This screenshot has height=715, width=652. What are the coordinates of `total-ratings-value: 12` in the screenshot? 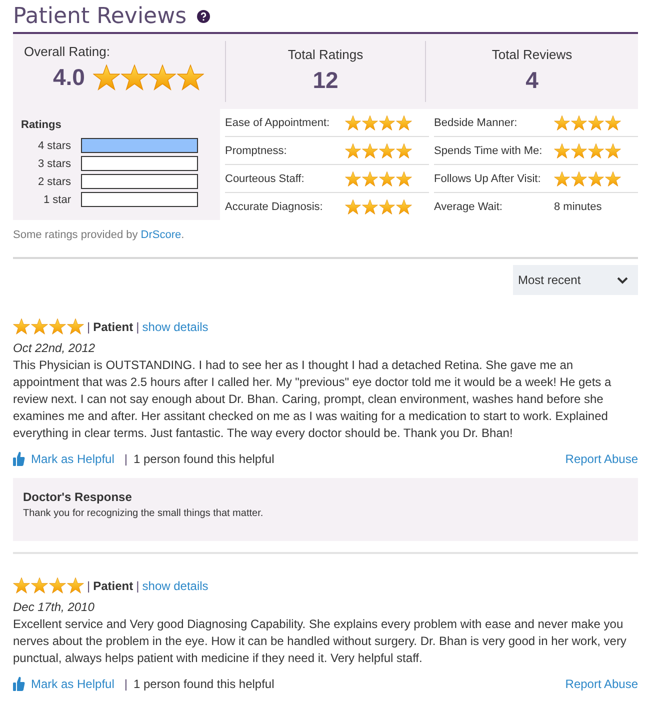 It's located at (325, 80).